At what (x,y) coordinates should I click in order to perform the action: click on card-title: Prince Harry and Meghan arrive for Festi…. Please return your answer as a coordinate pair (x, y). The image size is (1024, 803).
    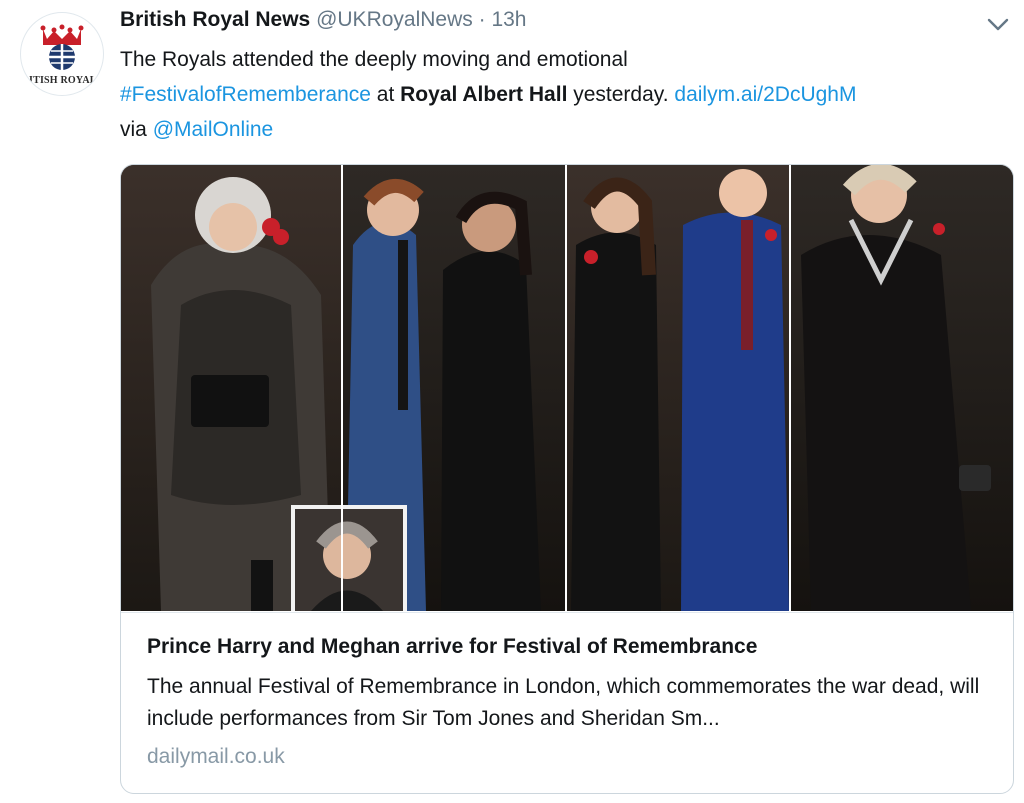
    Looking at the image, I should click on (452, 647).